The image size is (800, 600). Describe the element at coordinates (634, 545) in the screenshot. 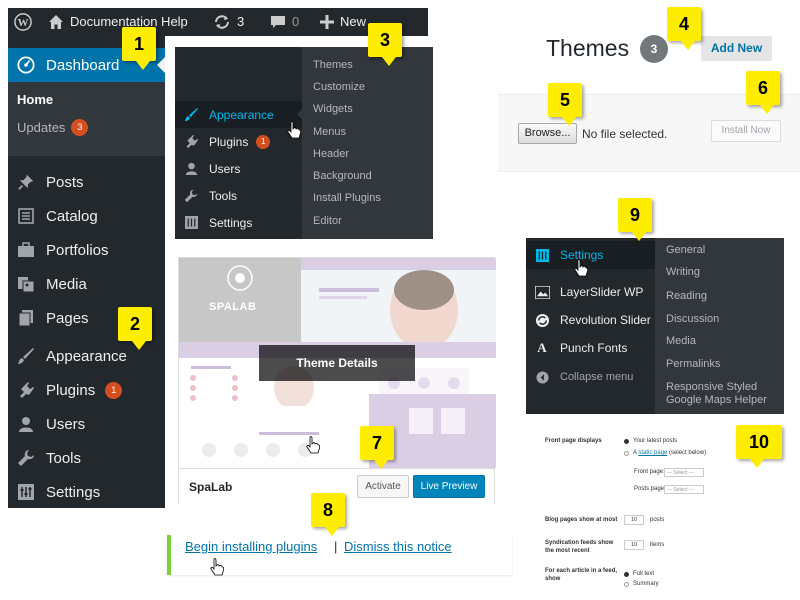

I see `syndication-input: 10` at that location.